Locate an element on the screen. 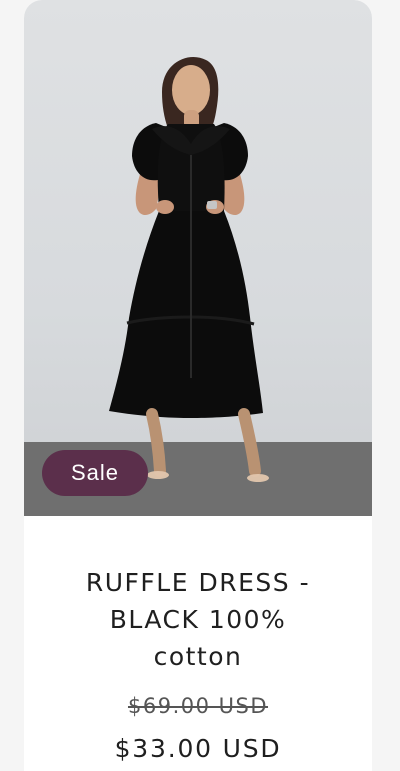  sale-price: $33.00 USD is located at coordinates (198, 748).